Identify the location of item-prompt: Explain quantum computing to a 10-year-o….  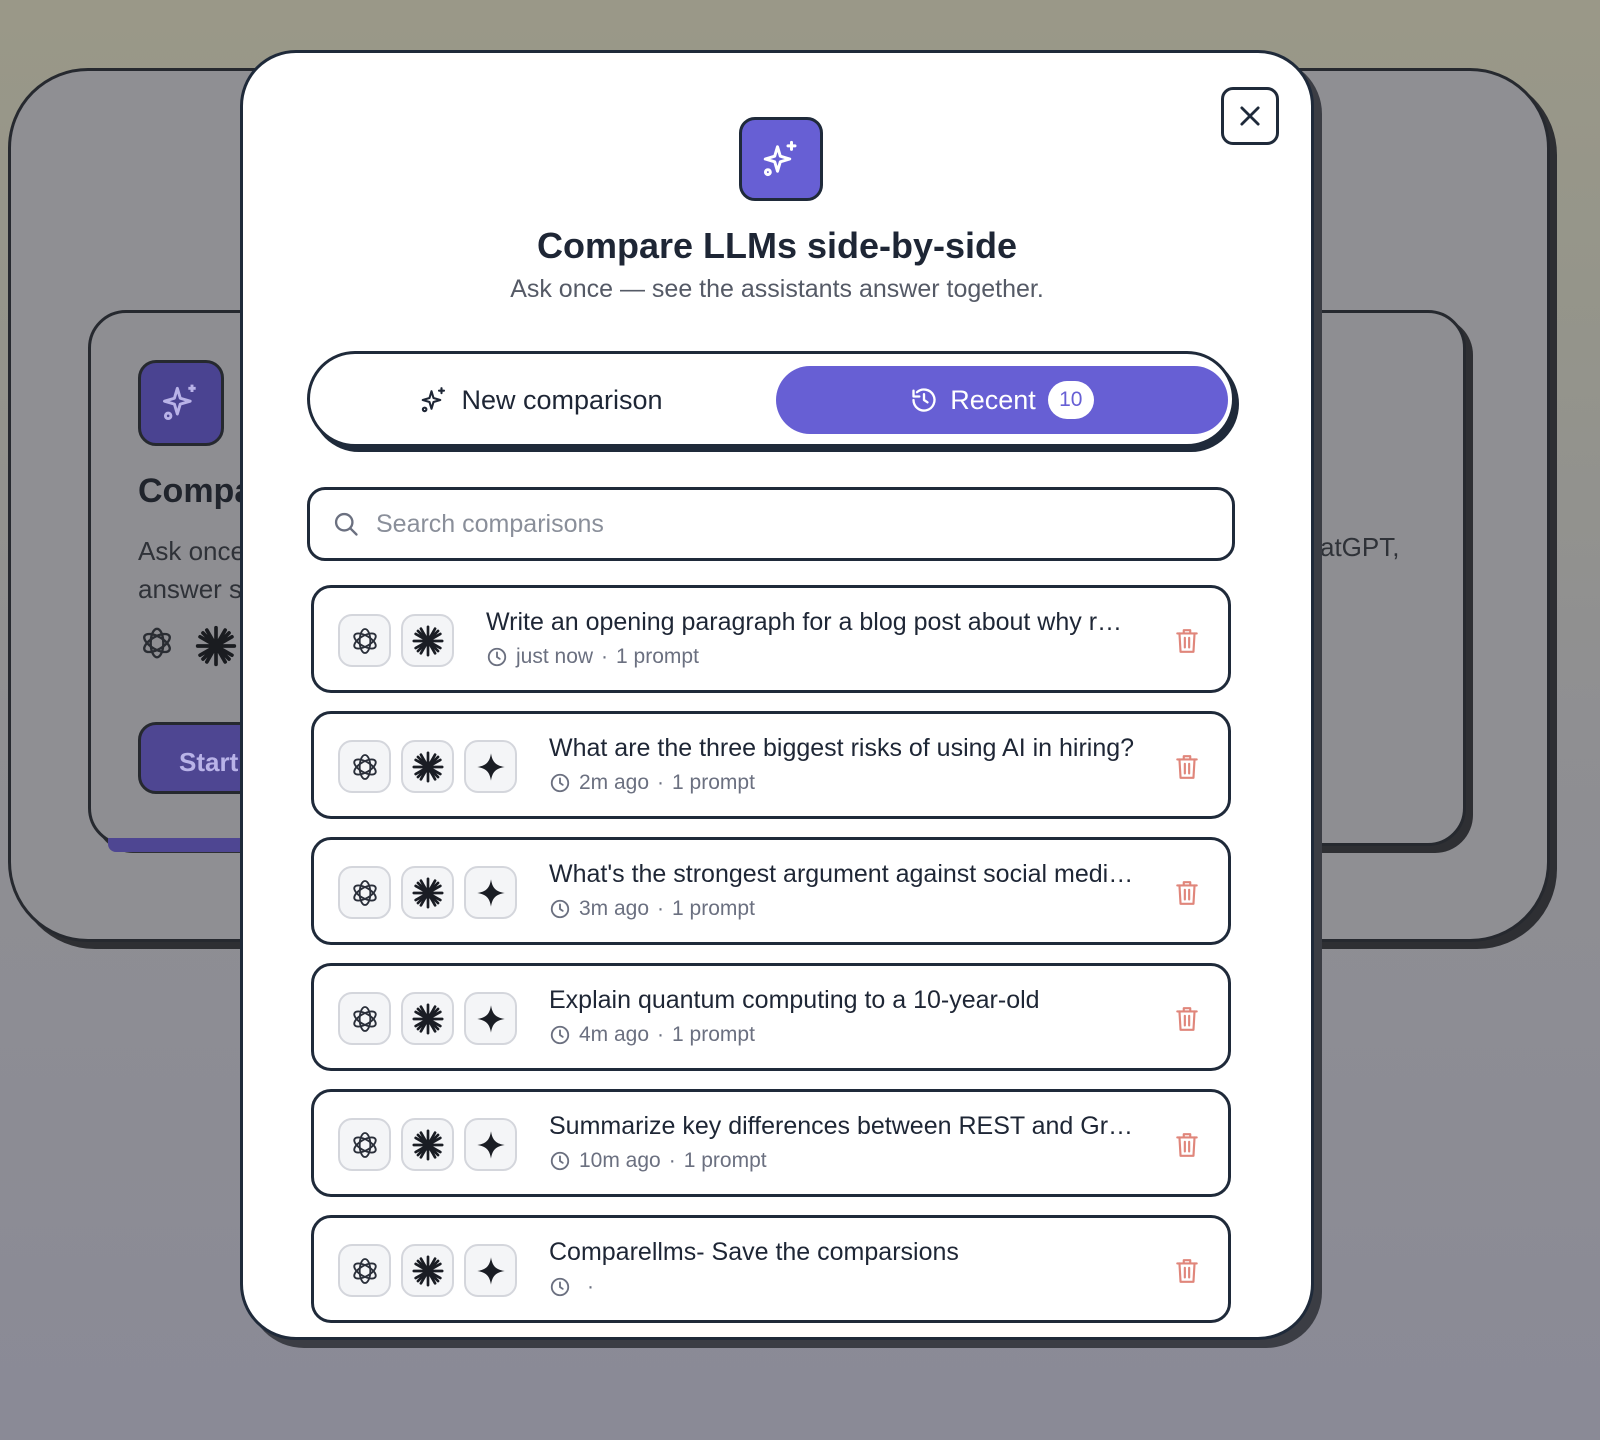
(794, 1000).